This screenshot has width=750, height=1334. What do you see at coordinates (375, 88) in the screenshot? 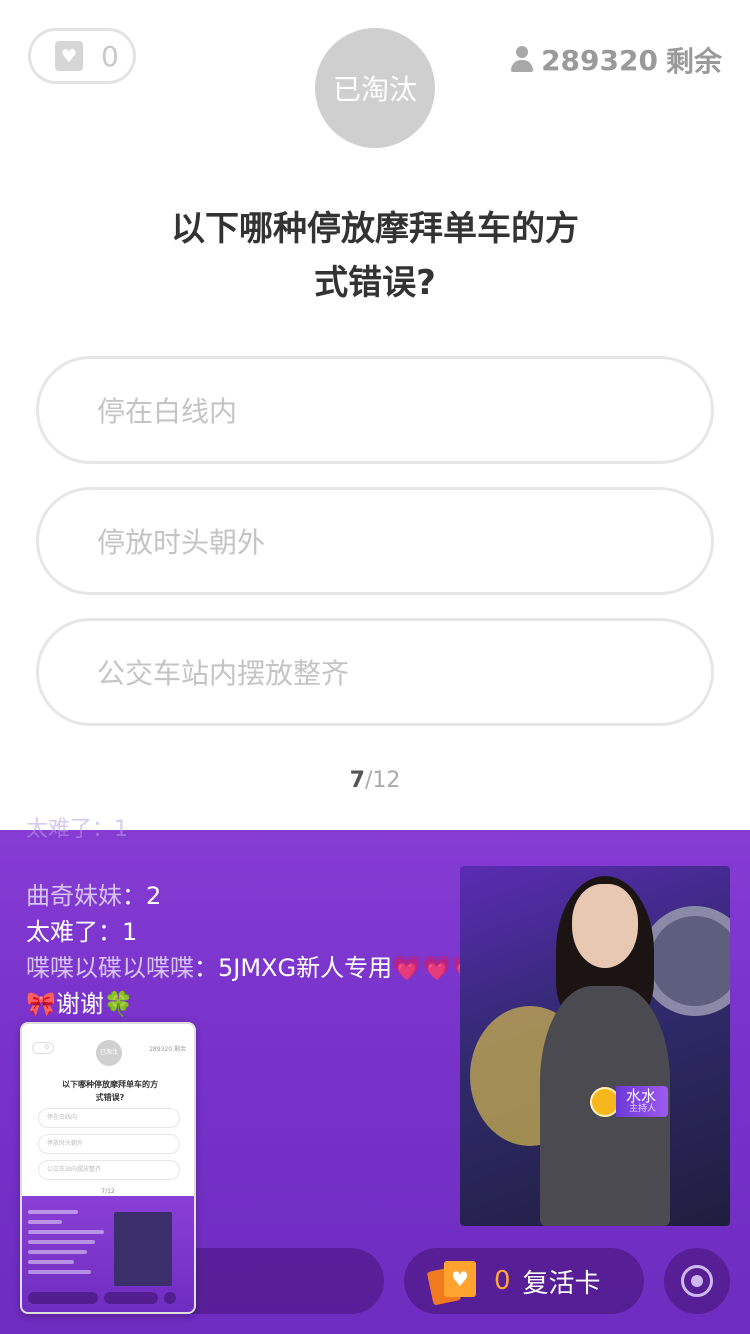
I see `eliminated-status: 已淘汰` at bounding box center [375, 88].